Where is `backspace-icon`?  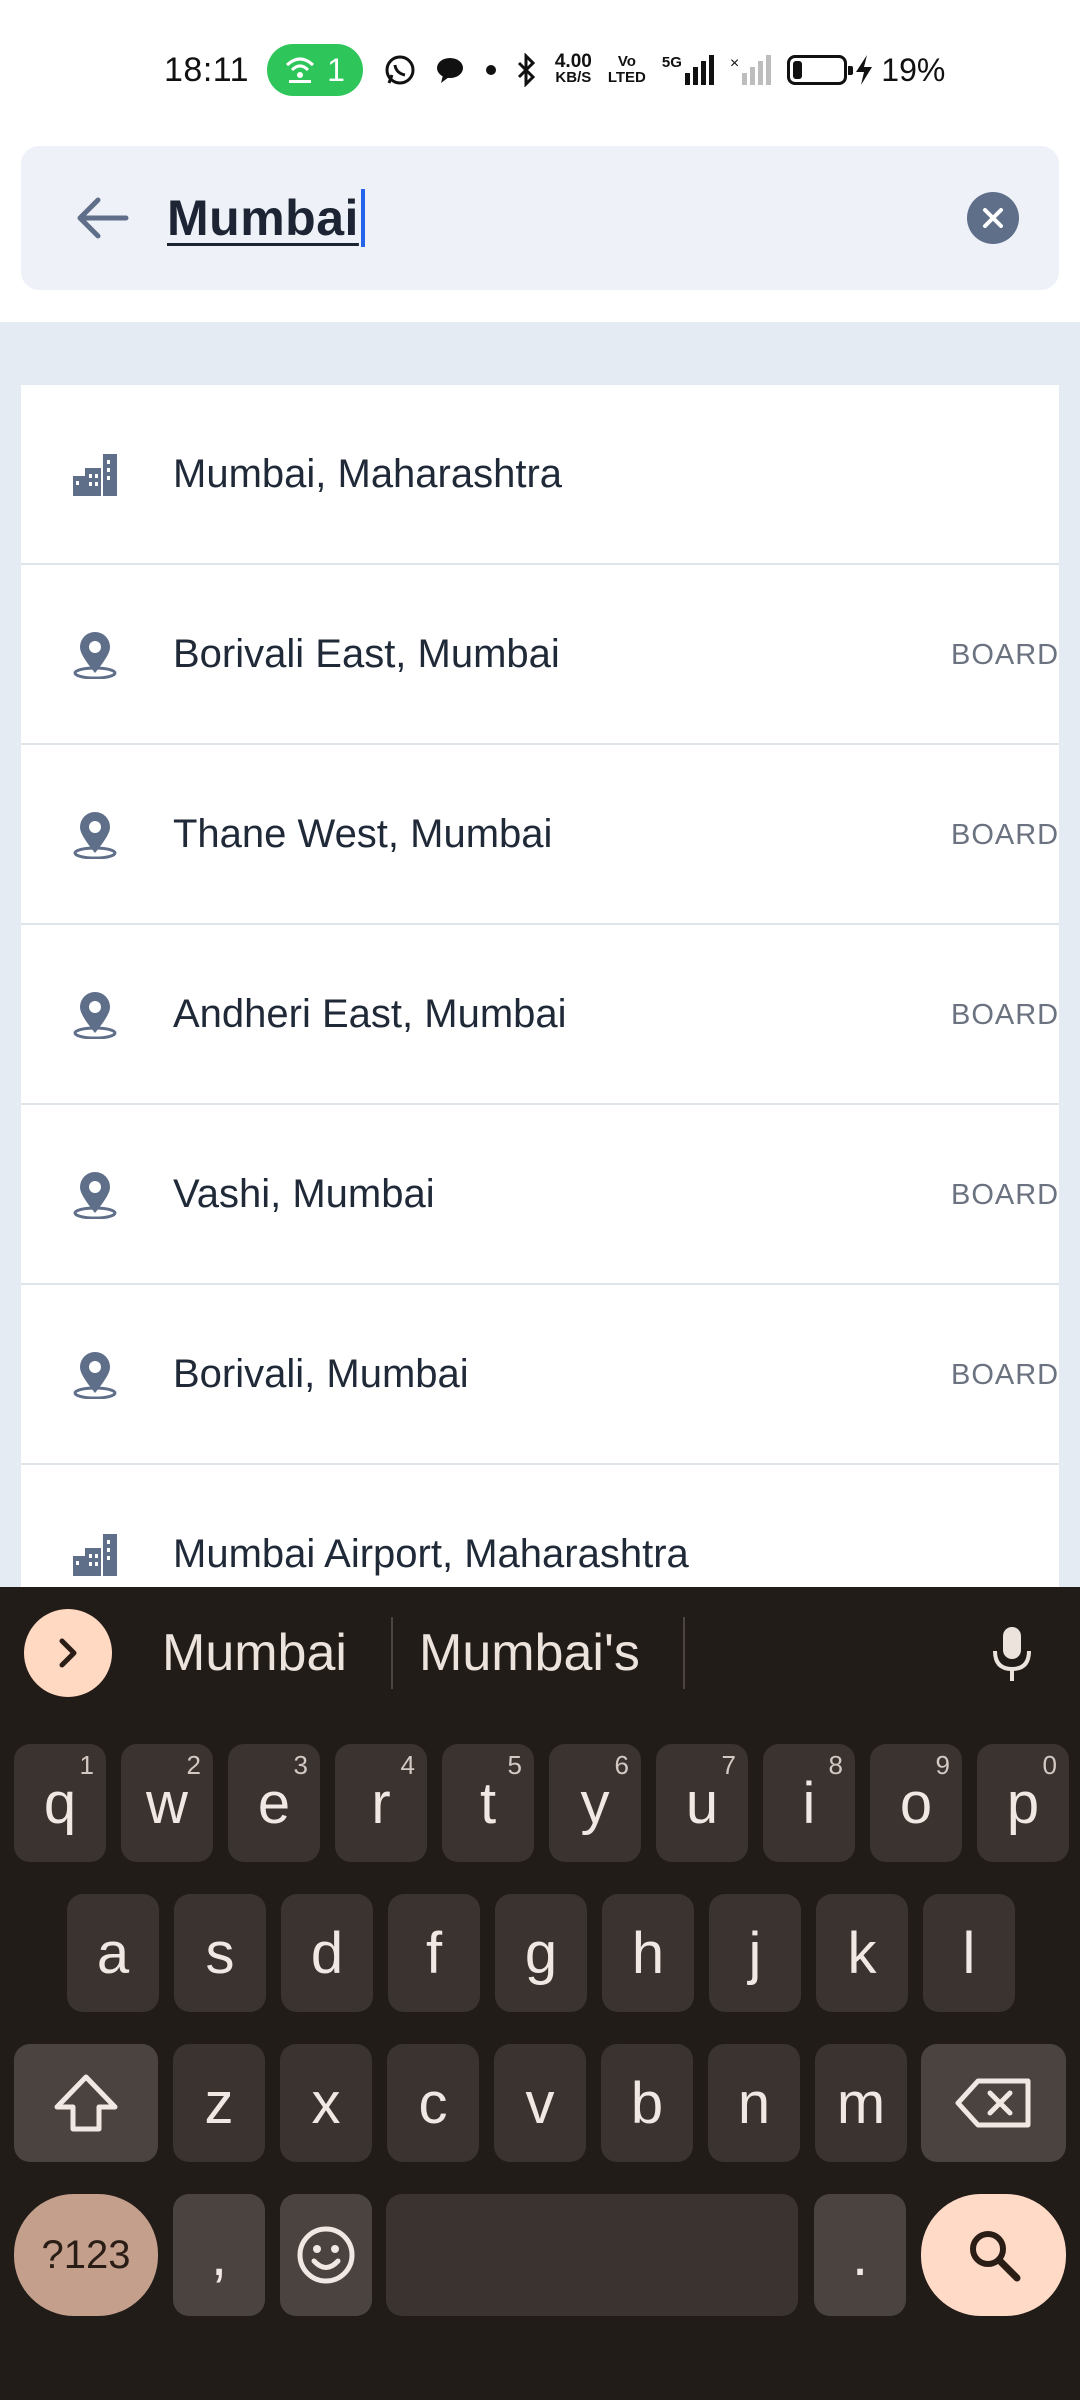
backspace-icon is located at coordinates (992, 2103).